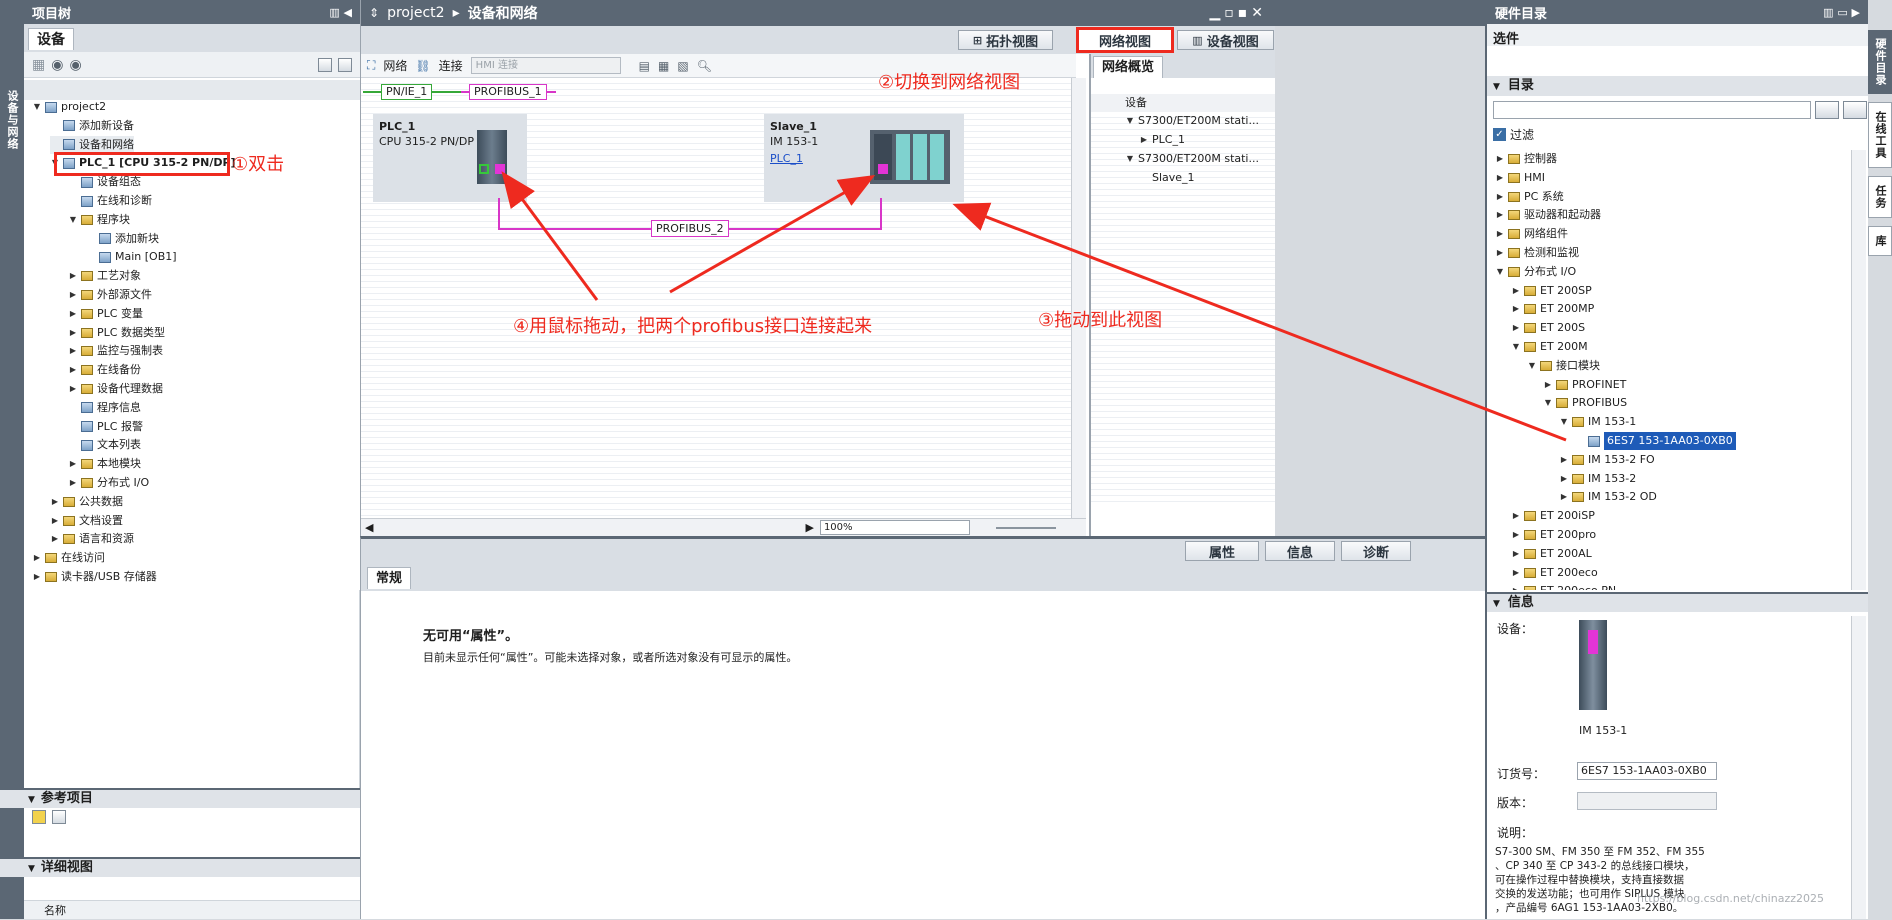 The width and height of the screenshot is (1892, 920). I want to click on zoom-select: 100%, so click(894, 527).